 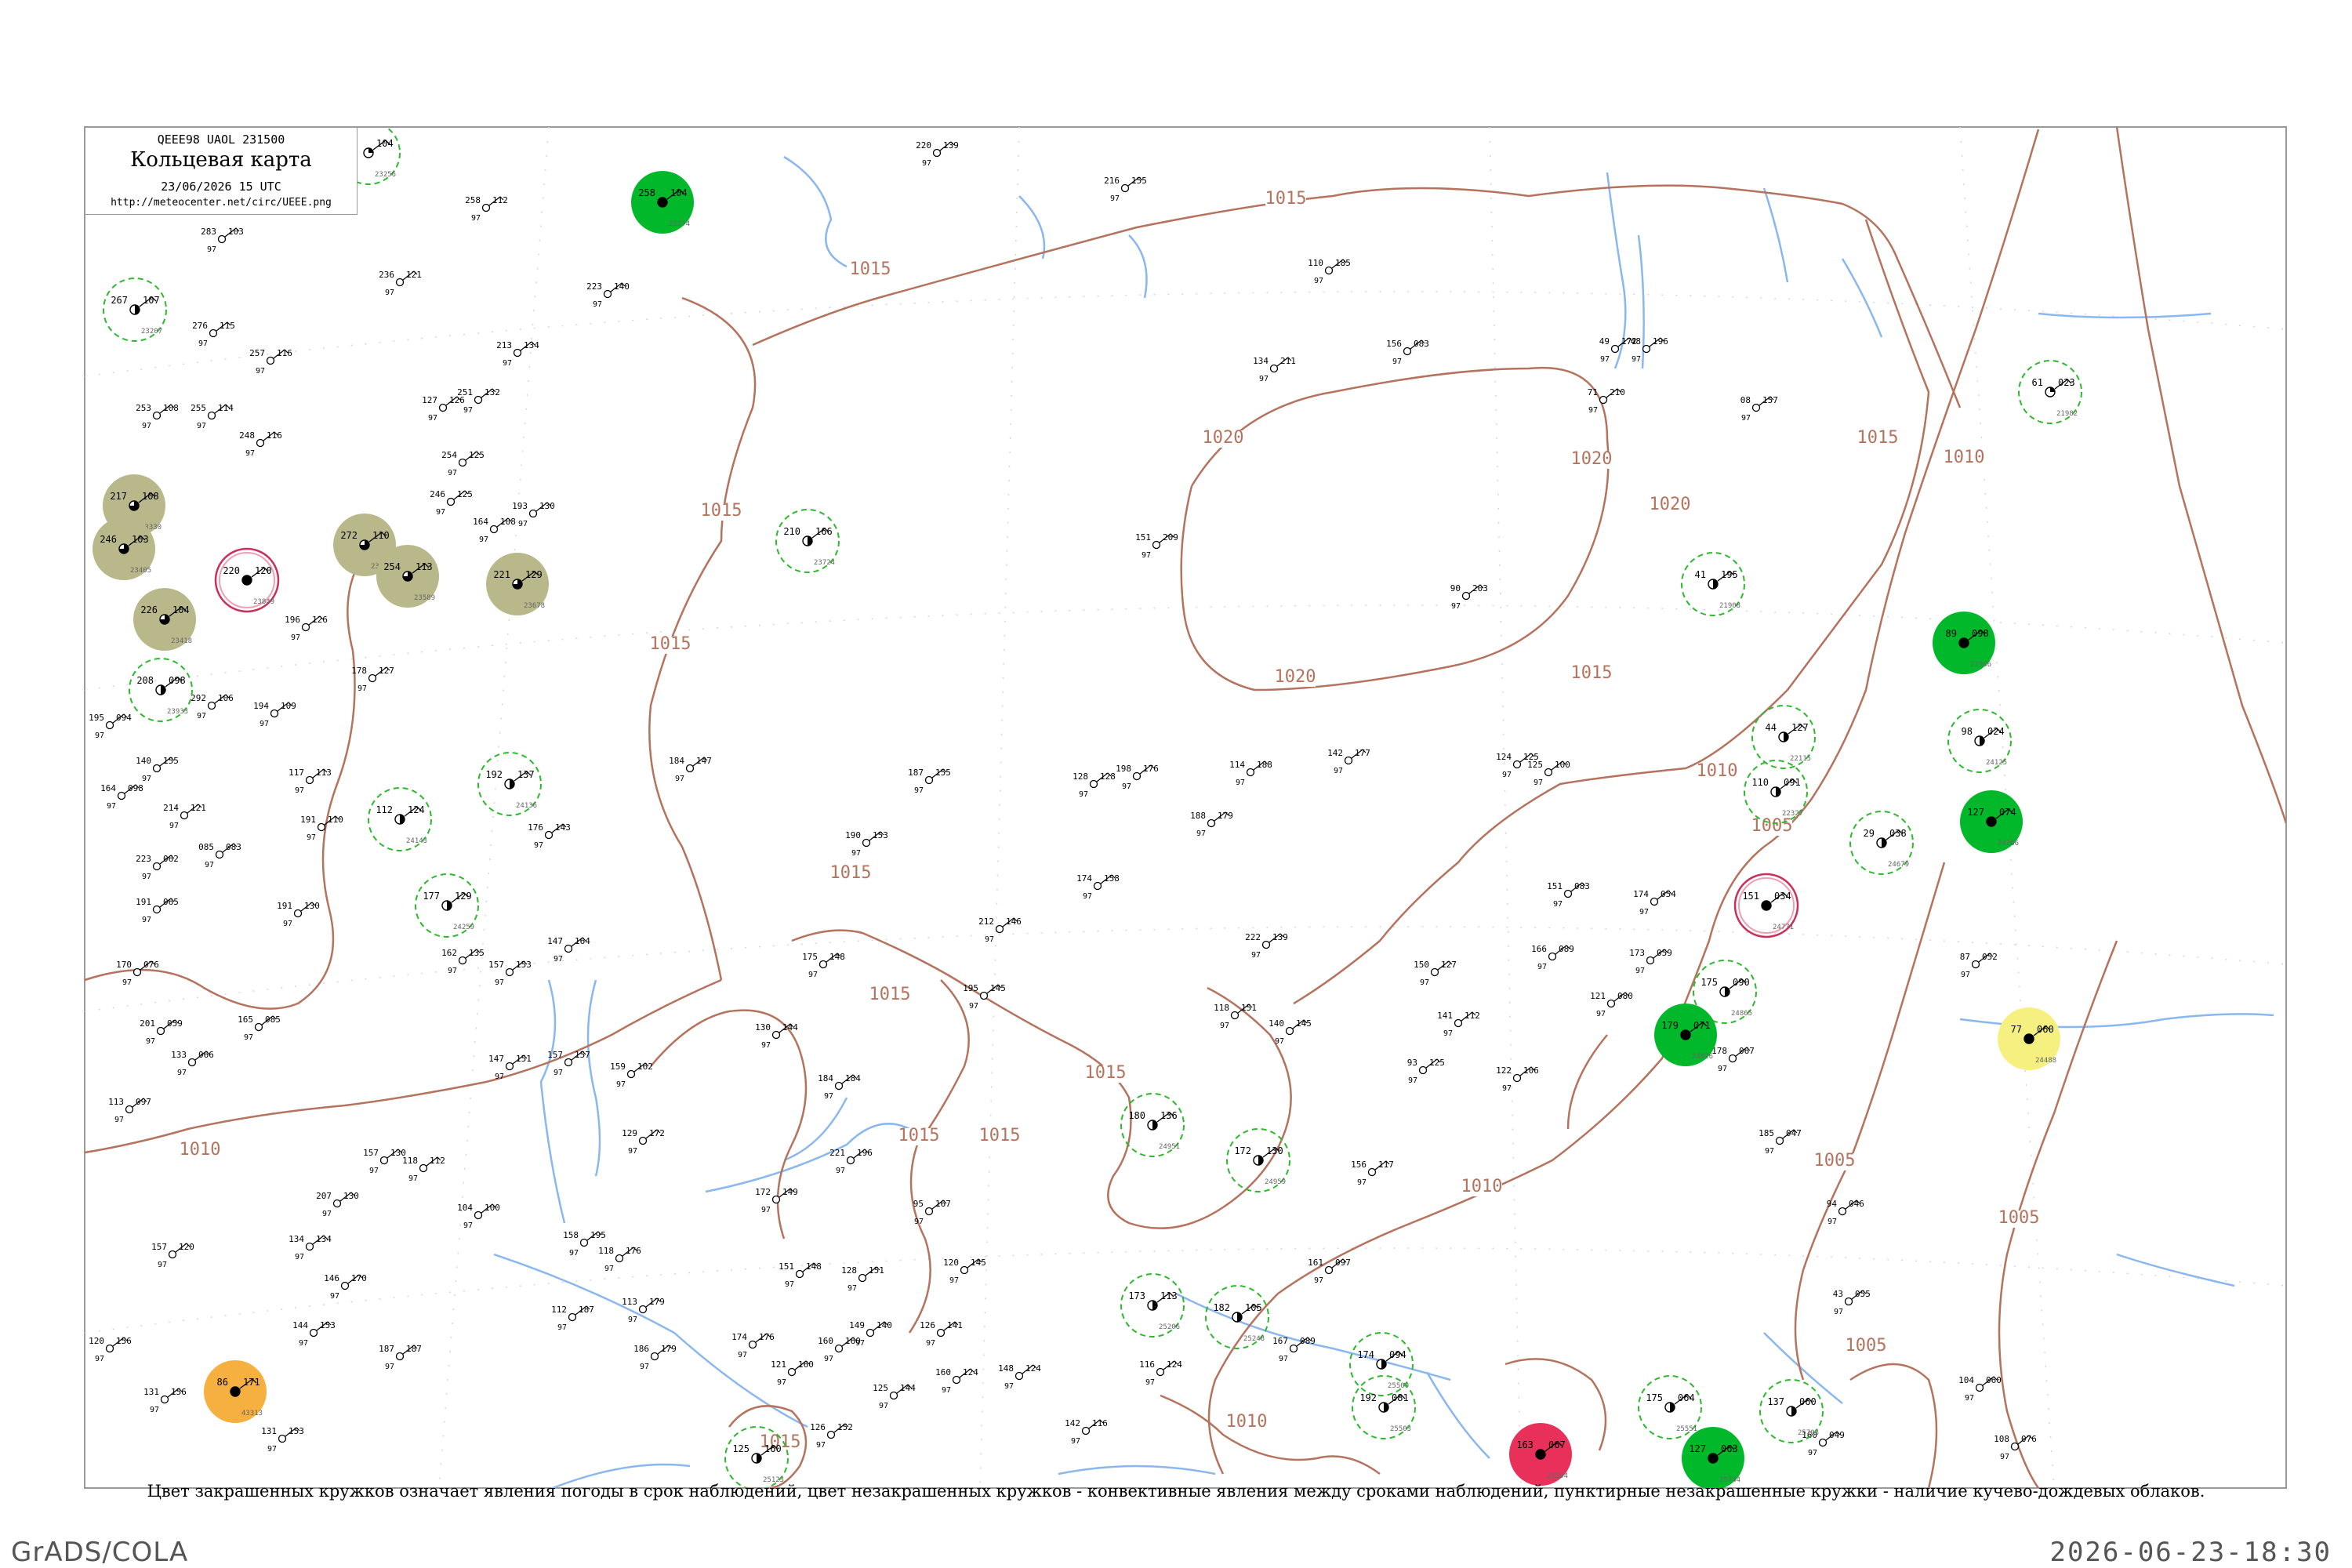 What do you see at coordinates (206, 1055) in the screenshot?
I see `station-pressure: 066` at bounding box center [206, 1055].